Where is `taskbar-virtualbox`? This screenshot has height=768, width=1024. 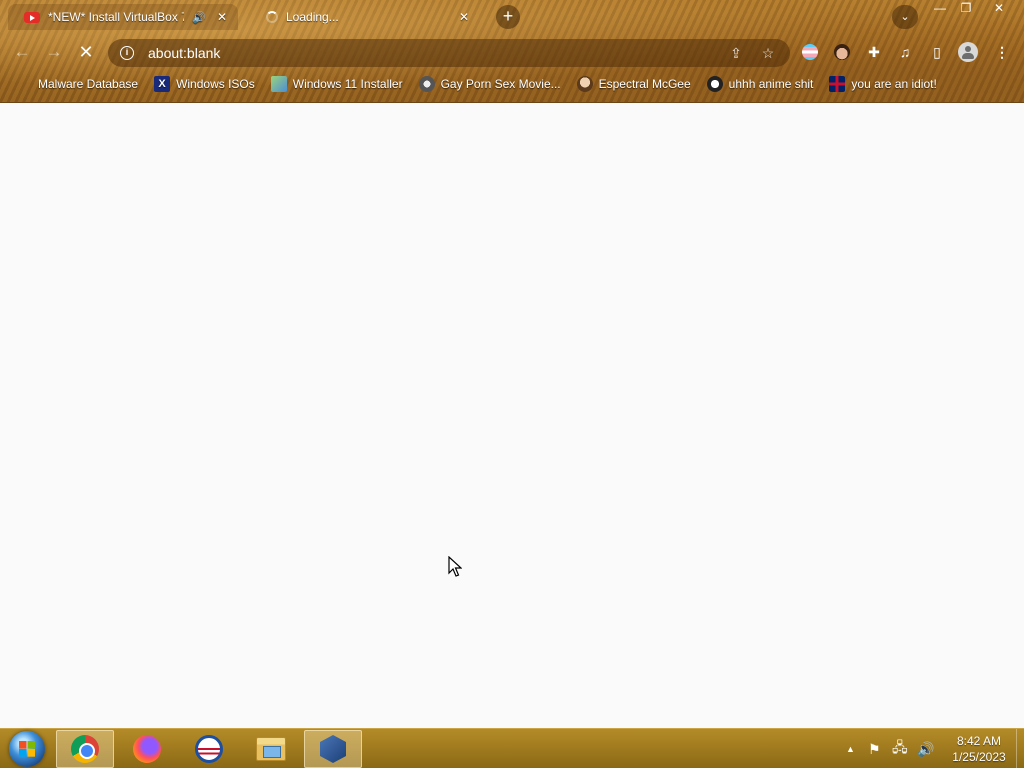 taskbar-virtualbox is located at coordinates (333, 749).